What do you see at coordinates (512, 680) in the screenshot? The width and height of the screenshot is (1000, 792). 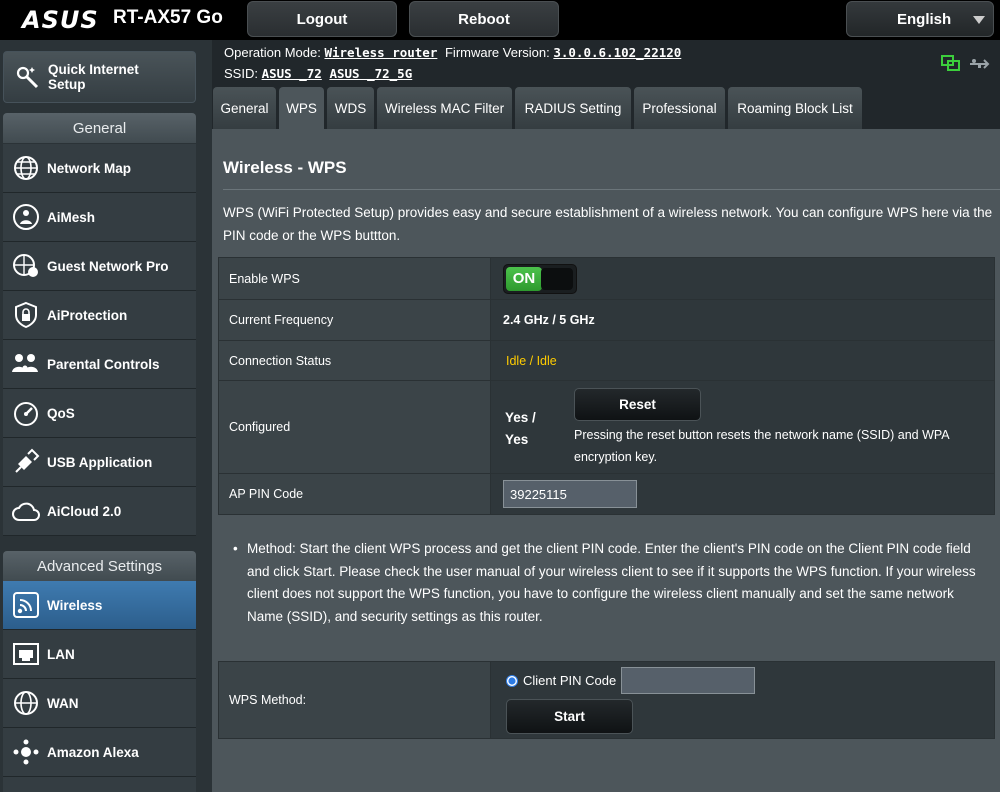 I see `client-pin-radio` at bounding box center [512, 680].